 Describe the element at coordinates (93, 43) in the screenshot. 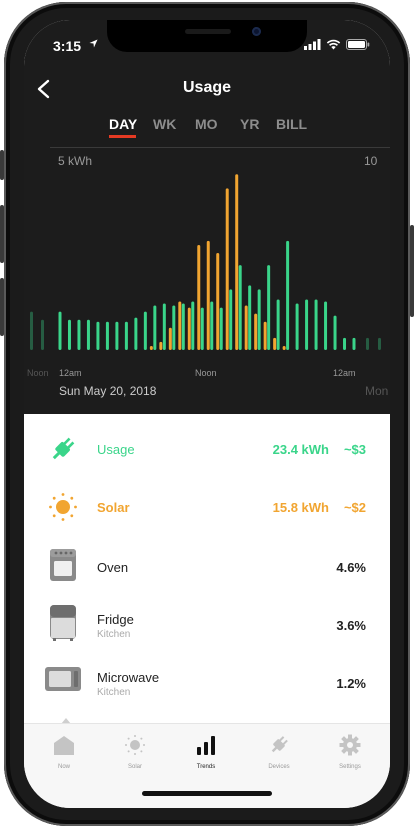

I see `location-arrow-icon` at that location.